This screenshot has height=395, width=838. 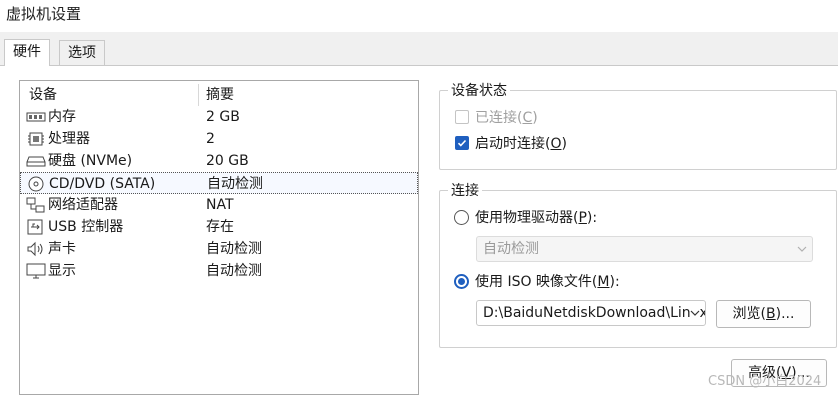 I want to click on usb-icon, so click(x=35, y=227).